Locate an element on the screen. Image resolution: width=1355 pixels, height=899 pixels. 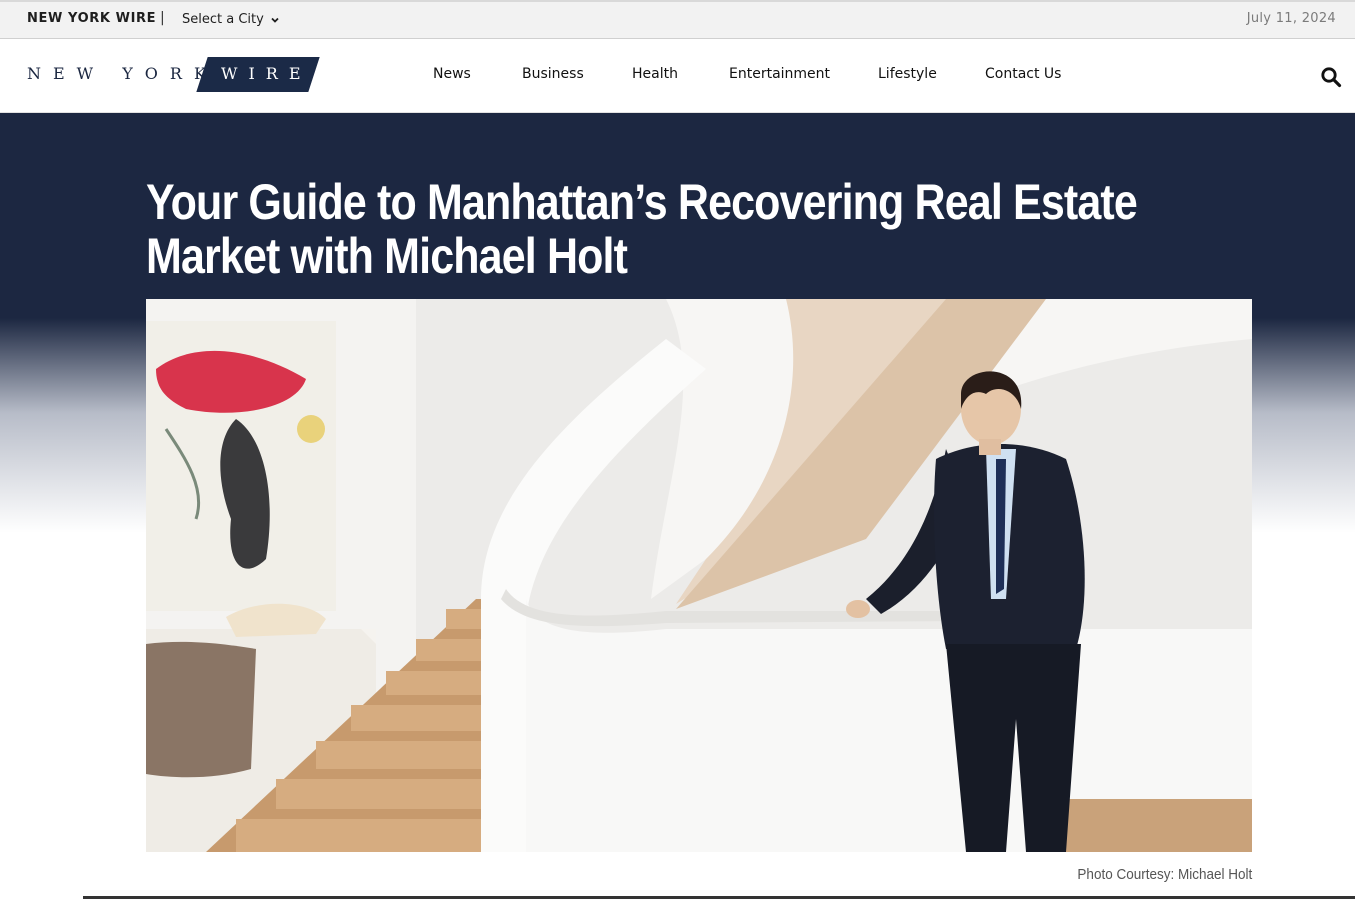
photo-caption: Photo Courtesy: Michael Holt is located at coordinates (1164, 874).